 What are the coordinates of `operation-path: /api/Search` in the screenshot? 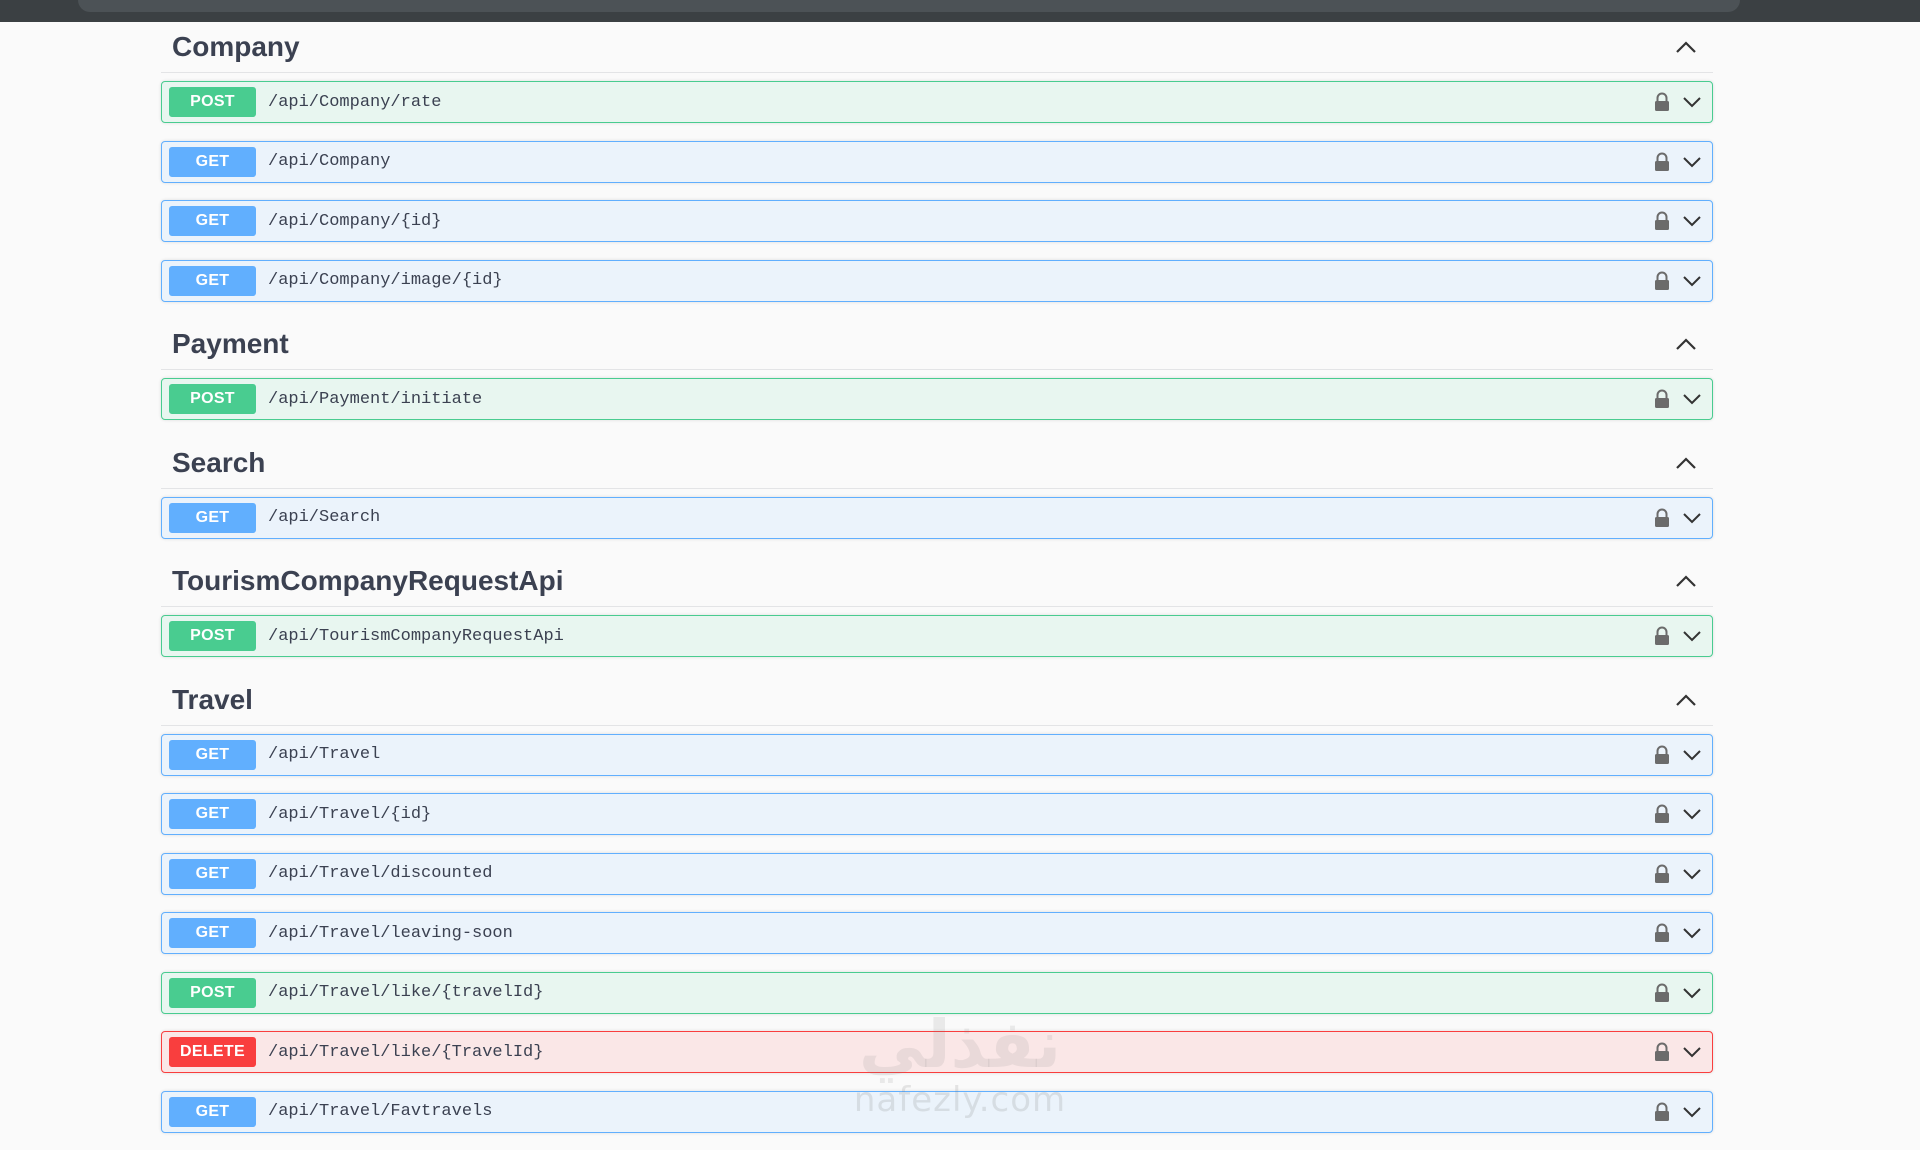 It's located at (324, 517).